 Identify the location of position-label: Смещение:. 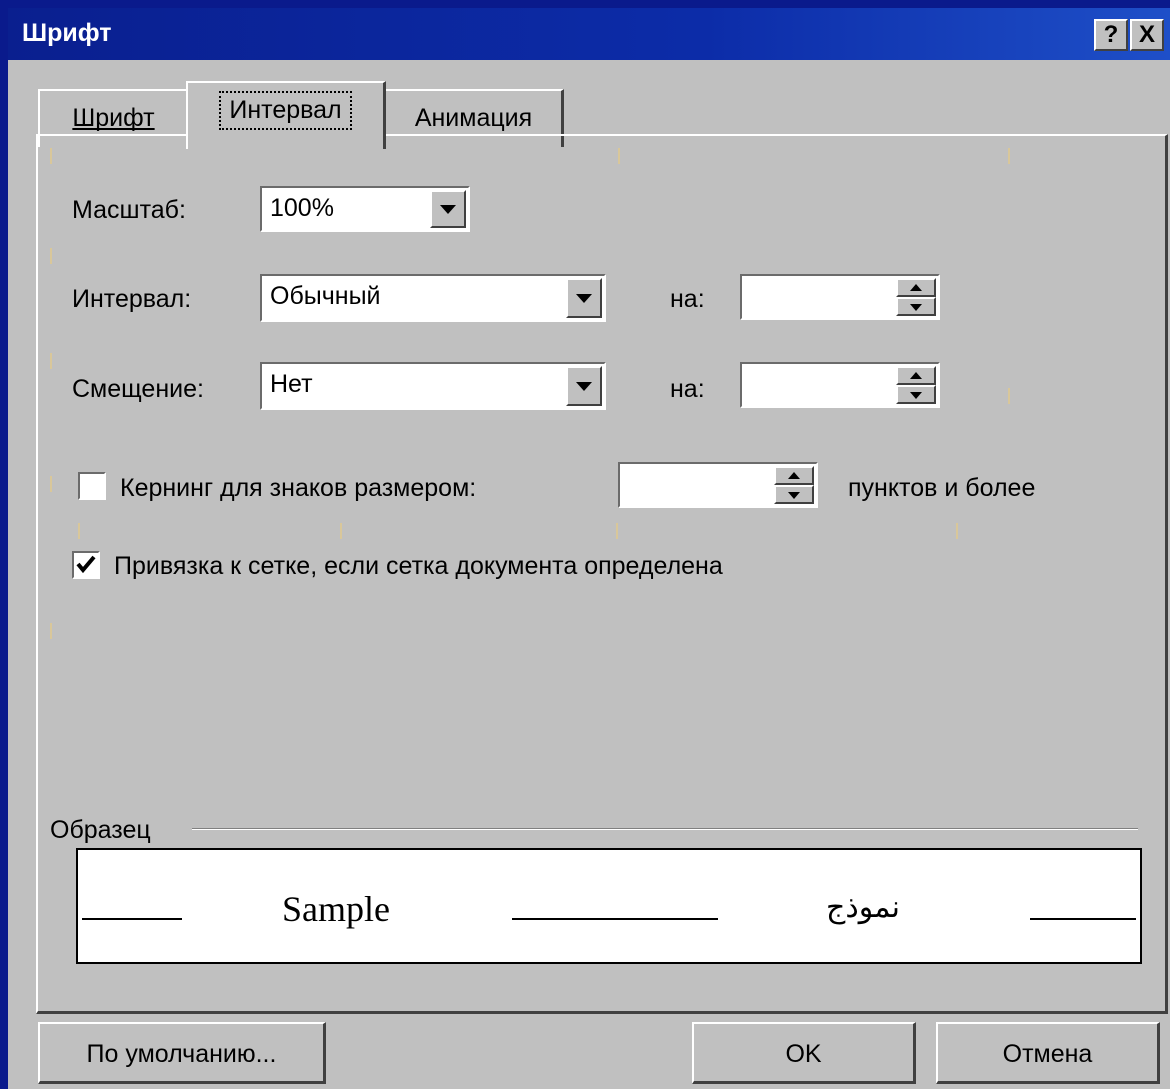
(138, 389).